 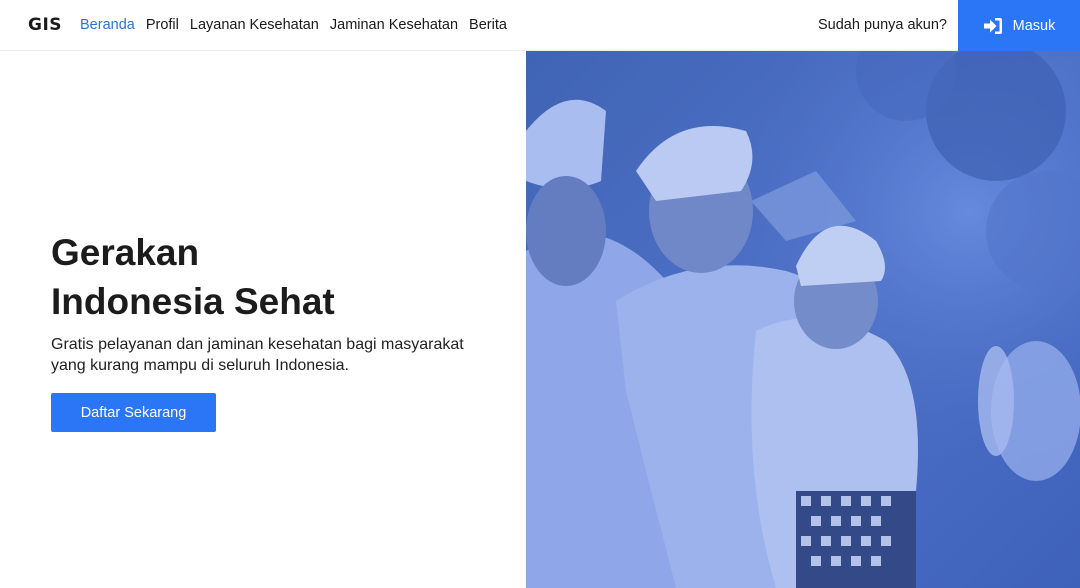 What do you see at coordinates (882, 25) in the screenshot?
I see `account-prompt: Sudah punya akun?` at bounding box center [882, 25].